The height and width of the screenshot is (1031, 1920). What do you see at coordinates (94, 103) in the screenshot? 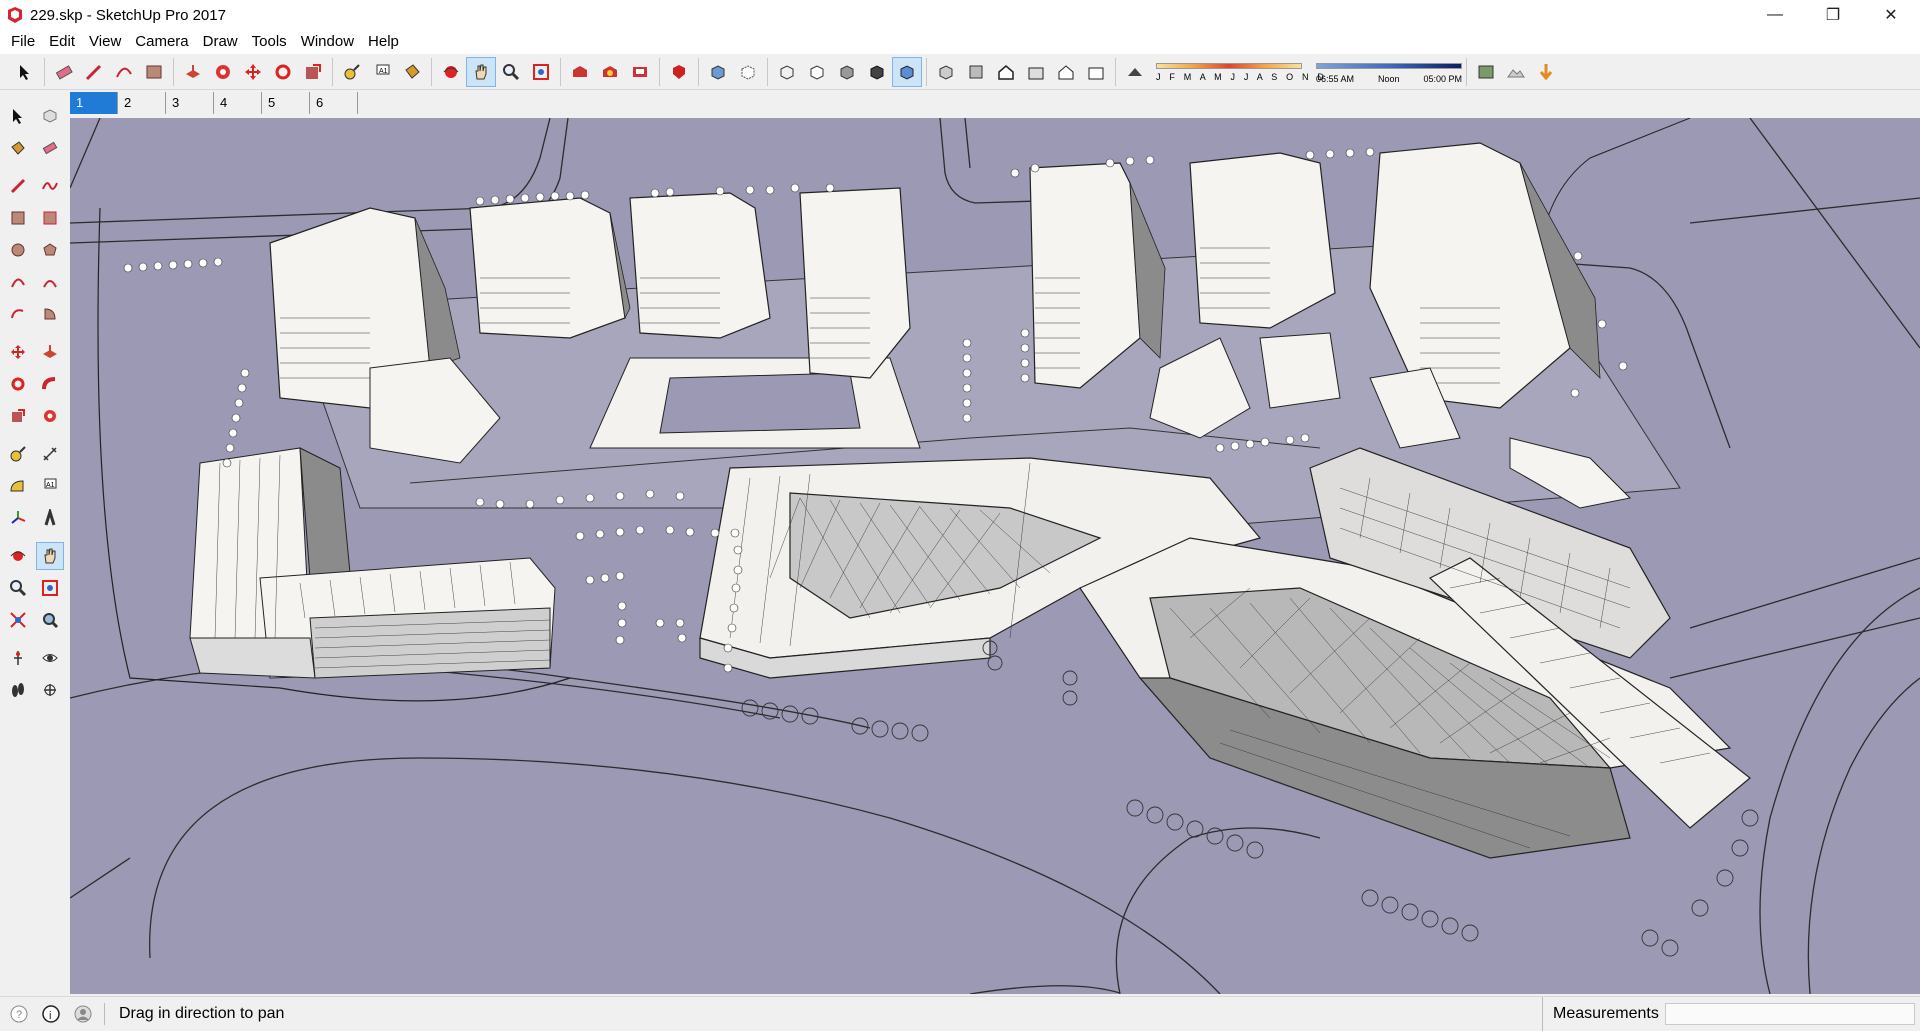
I see `scene-tab-1: 1` at bounding box center [94, 103].